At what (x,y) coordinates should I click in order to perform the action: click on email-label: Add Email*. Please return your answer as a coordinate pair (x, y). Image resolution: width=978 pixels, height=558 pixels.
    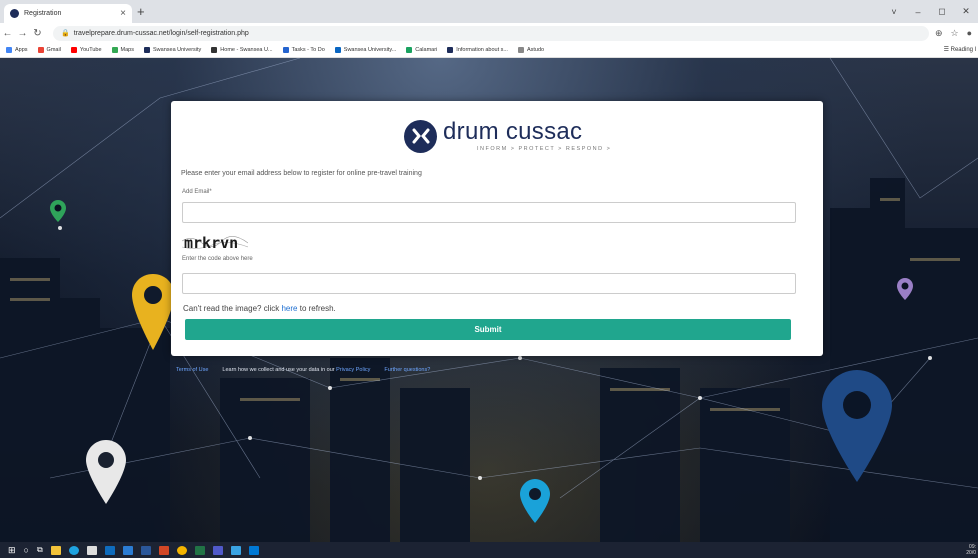
    Looking at the image, I should click on (197, 192).